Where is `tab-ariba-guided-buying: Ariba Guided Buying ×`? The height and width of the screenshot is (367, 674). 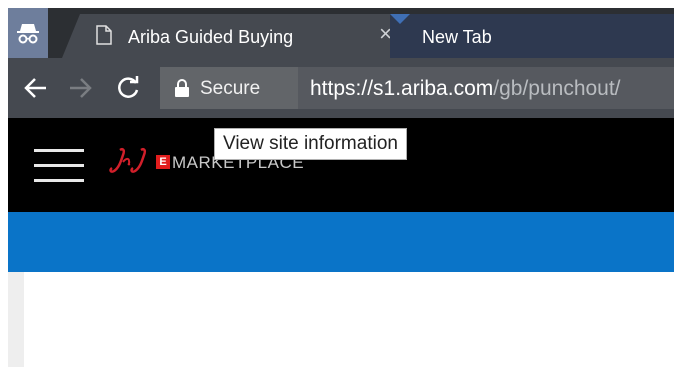
tab-ariba-guided-buying: Ariba Guided Buying × is located at coordinates (245, 36).